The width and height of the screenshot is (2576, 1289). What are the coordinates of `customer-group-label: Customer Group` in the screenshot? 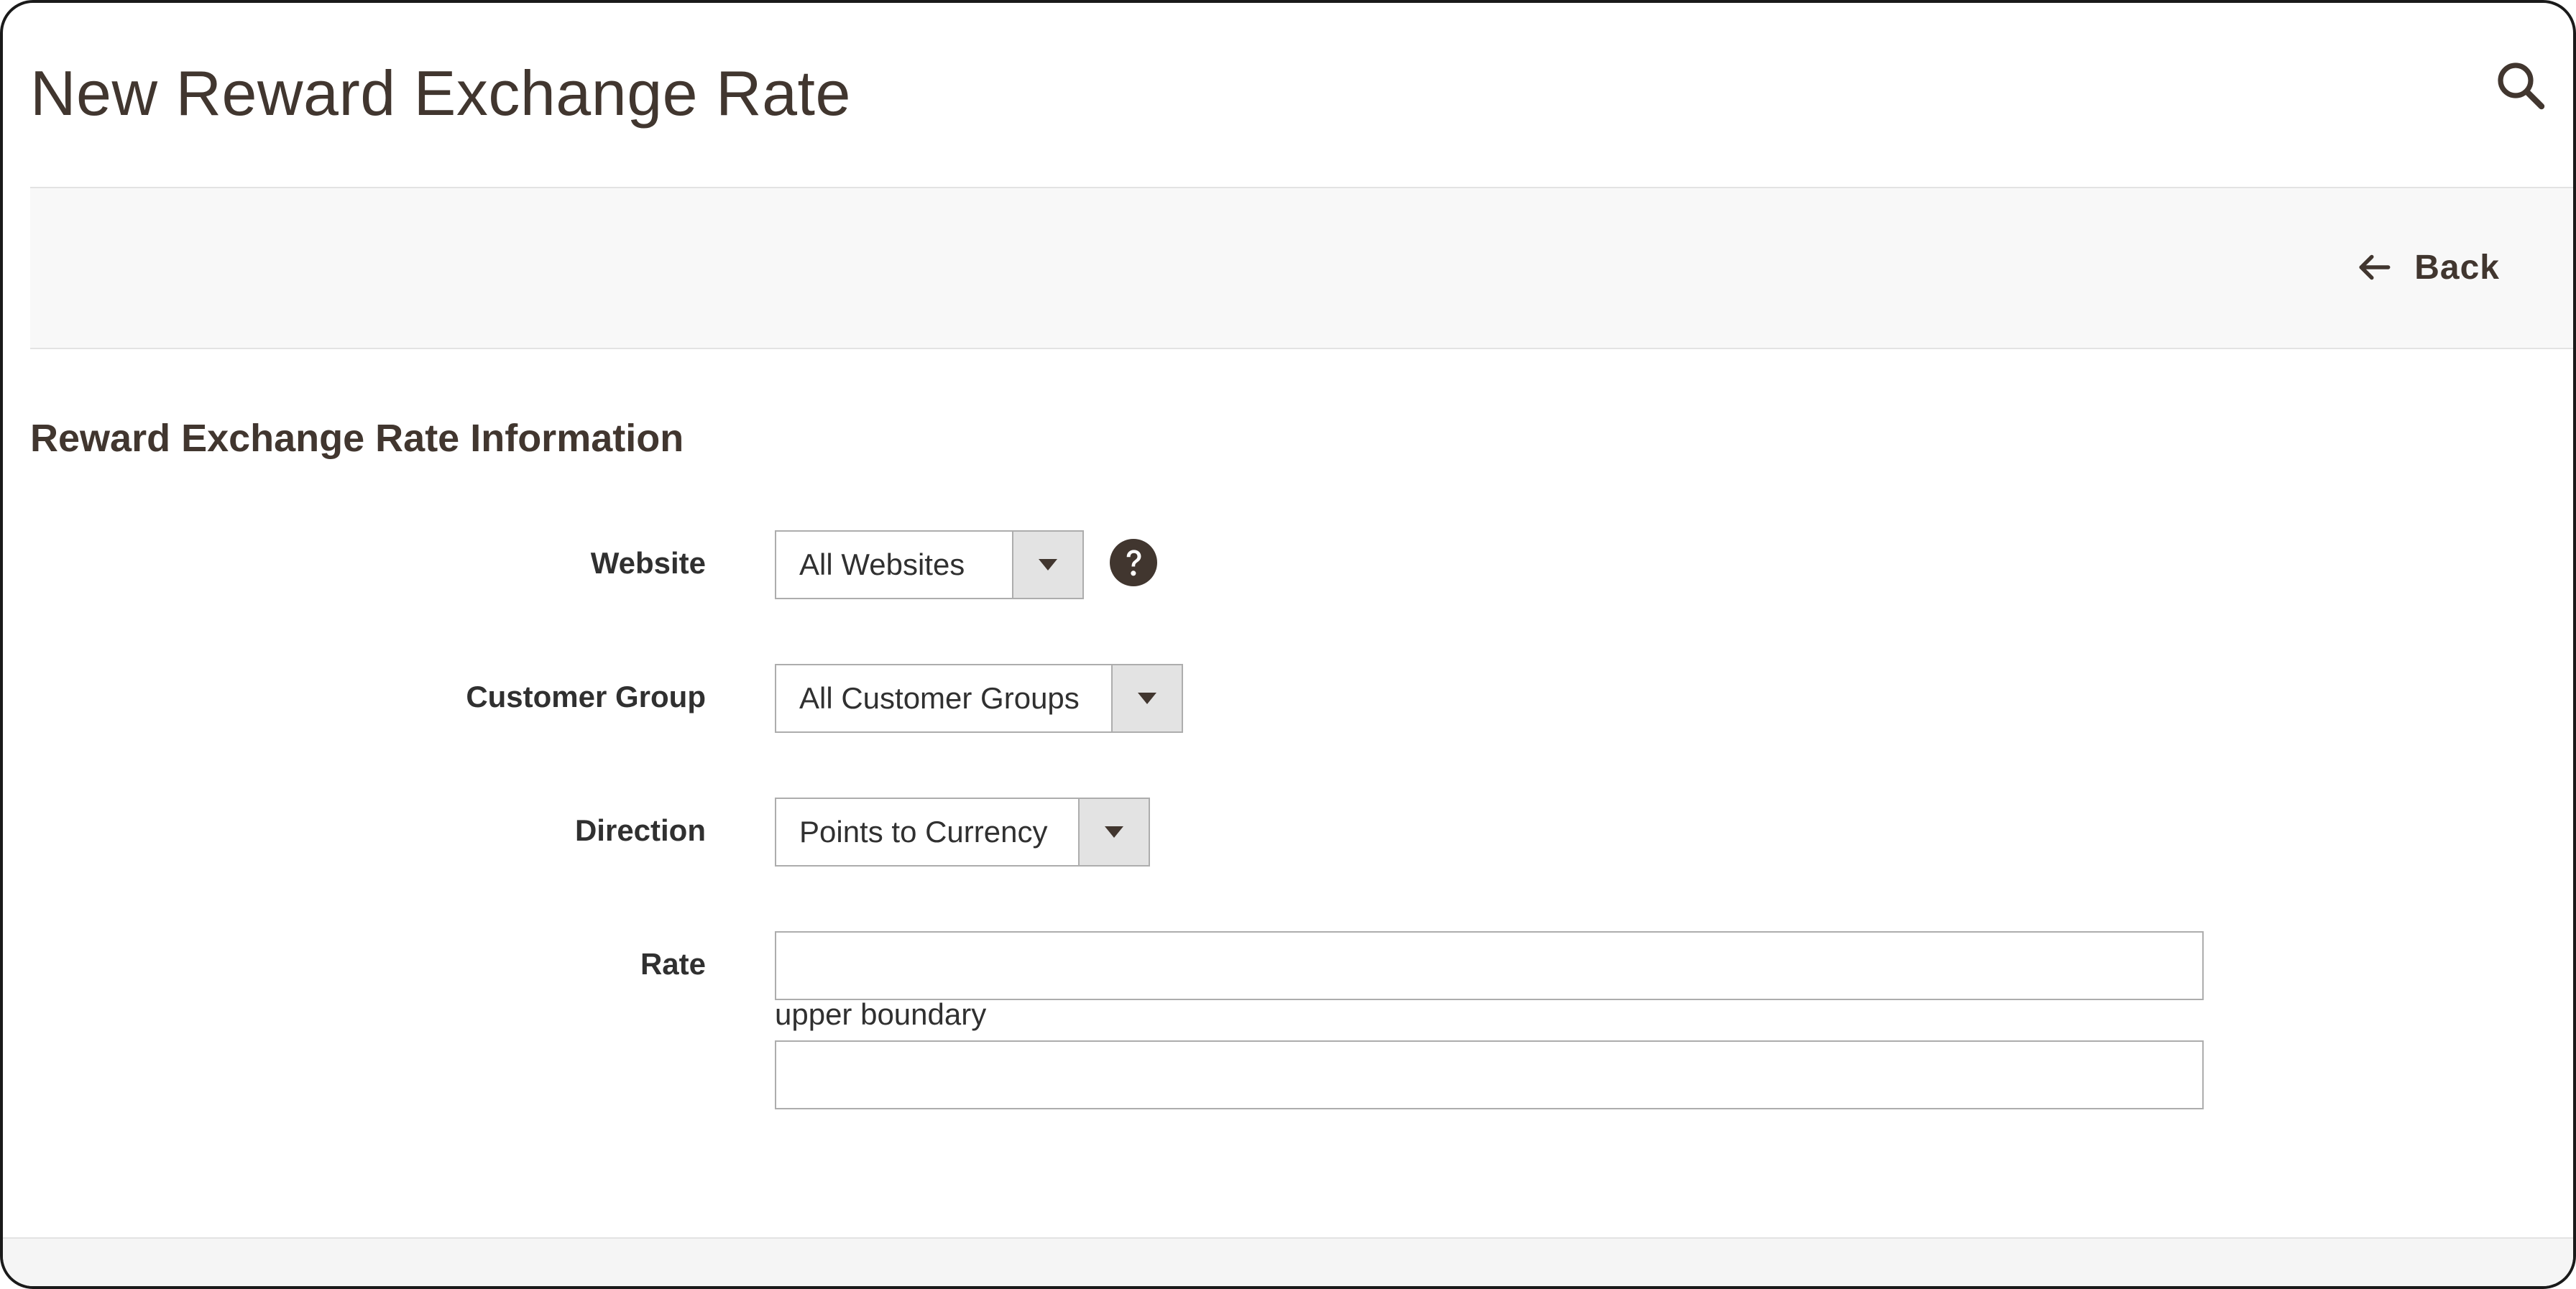 It's located at (586, 696).